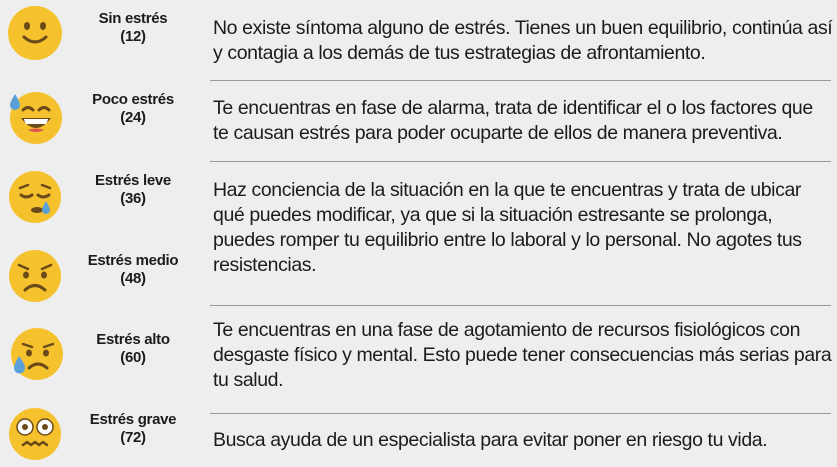  I want to click on crying-face-icon, so click(35, 354).